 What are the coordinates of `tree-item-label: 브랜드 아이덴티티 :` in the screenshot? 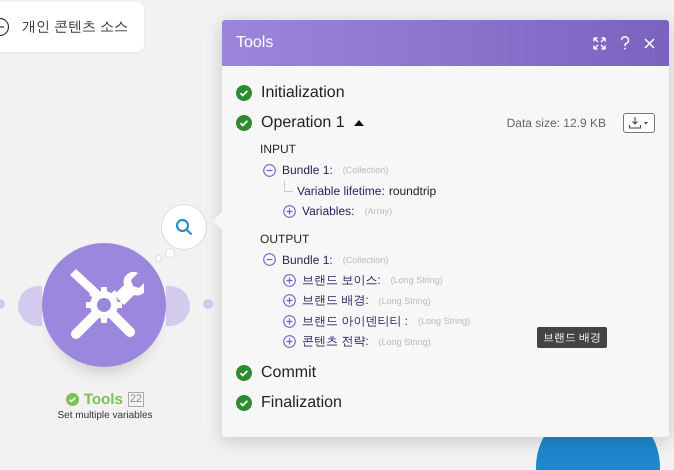 It's located at (355, 321).